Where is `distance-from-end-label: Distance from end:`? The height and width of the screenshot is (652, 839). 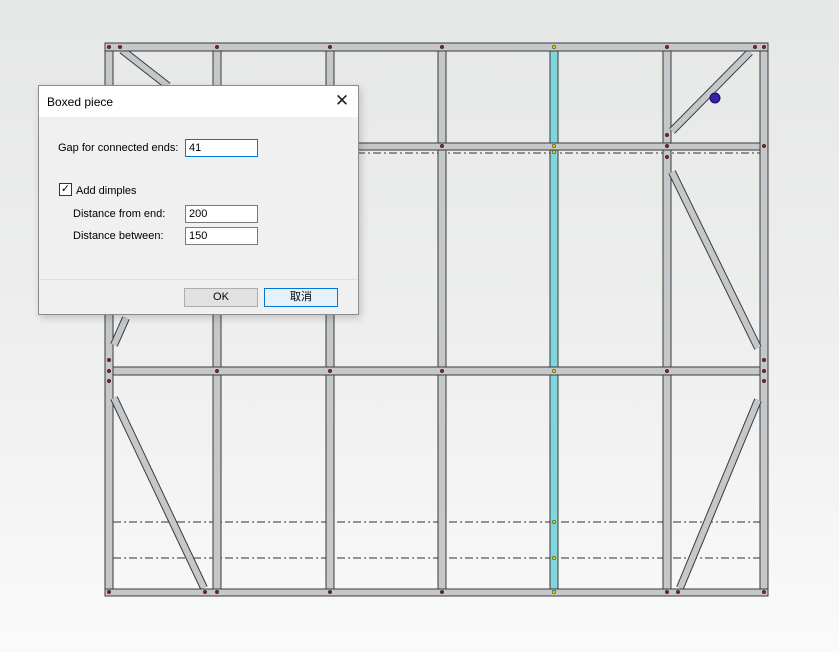
distance-from-end-label: Distance from end: is located at coordinates (119, 214).